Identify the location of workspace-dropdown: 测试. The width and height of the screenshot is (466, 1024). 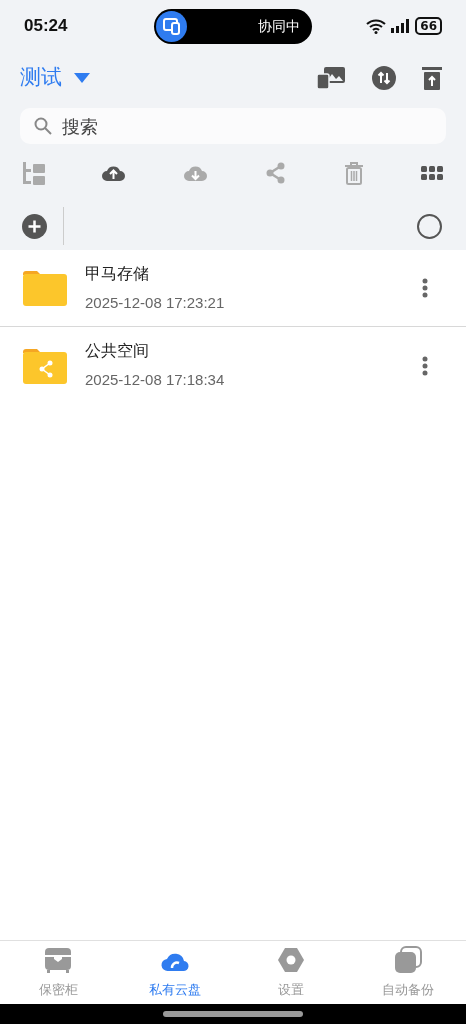
(55, 78).